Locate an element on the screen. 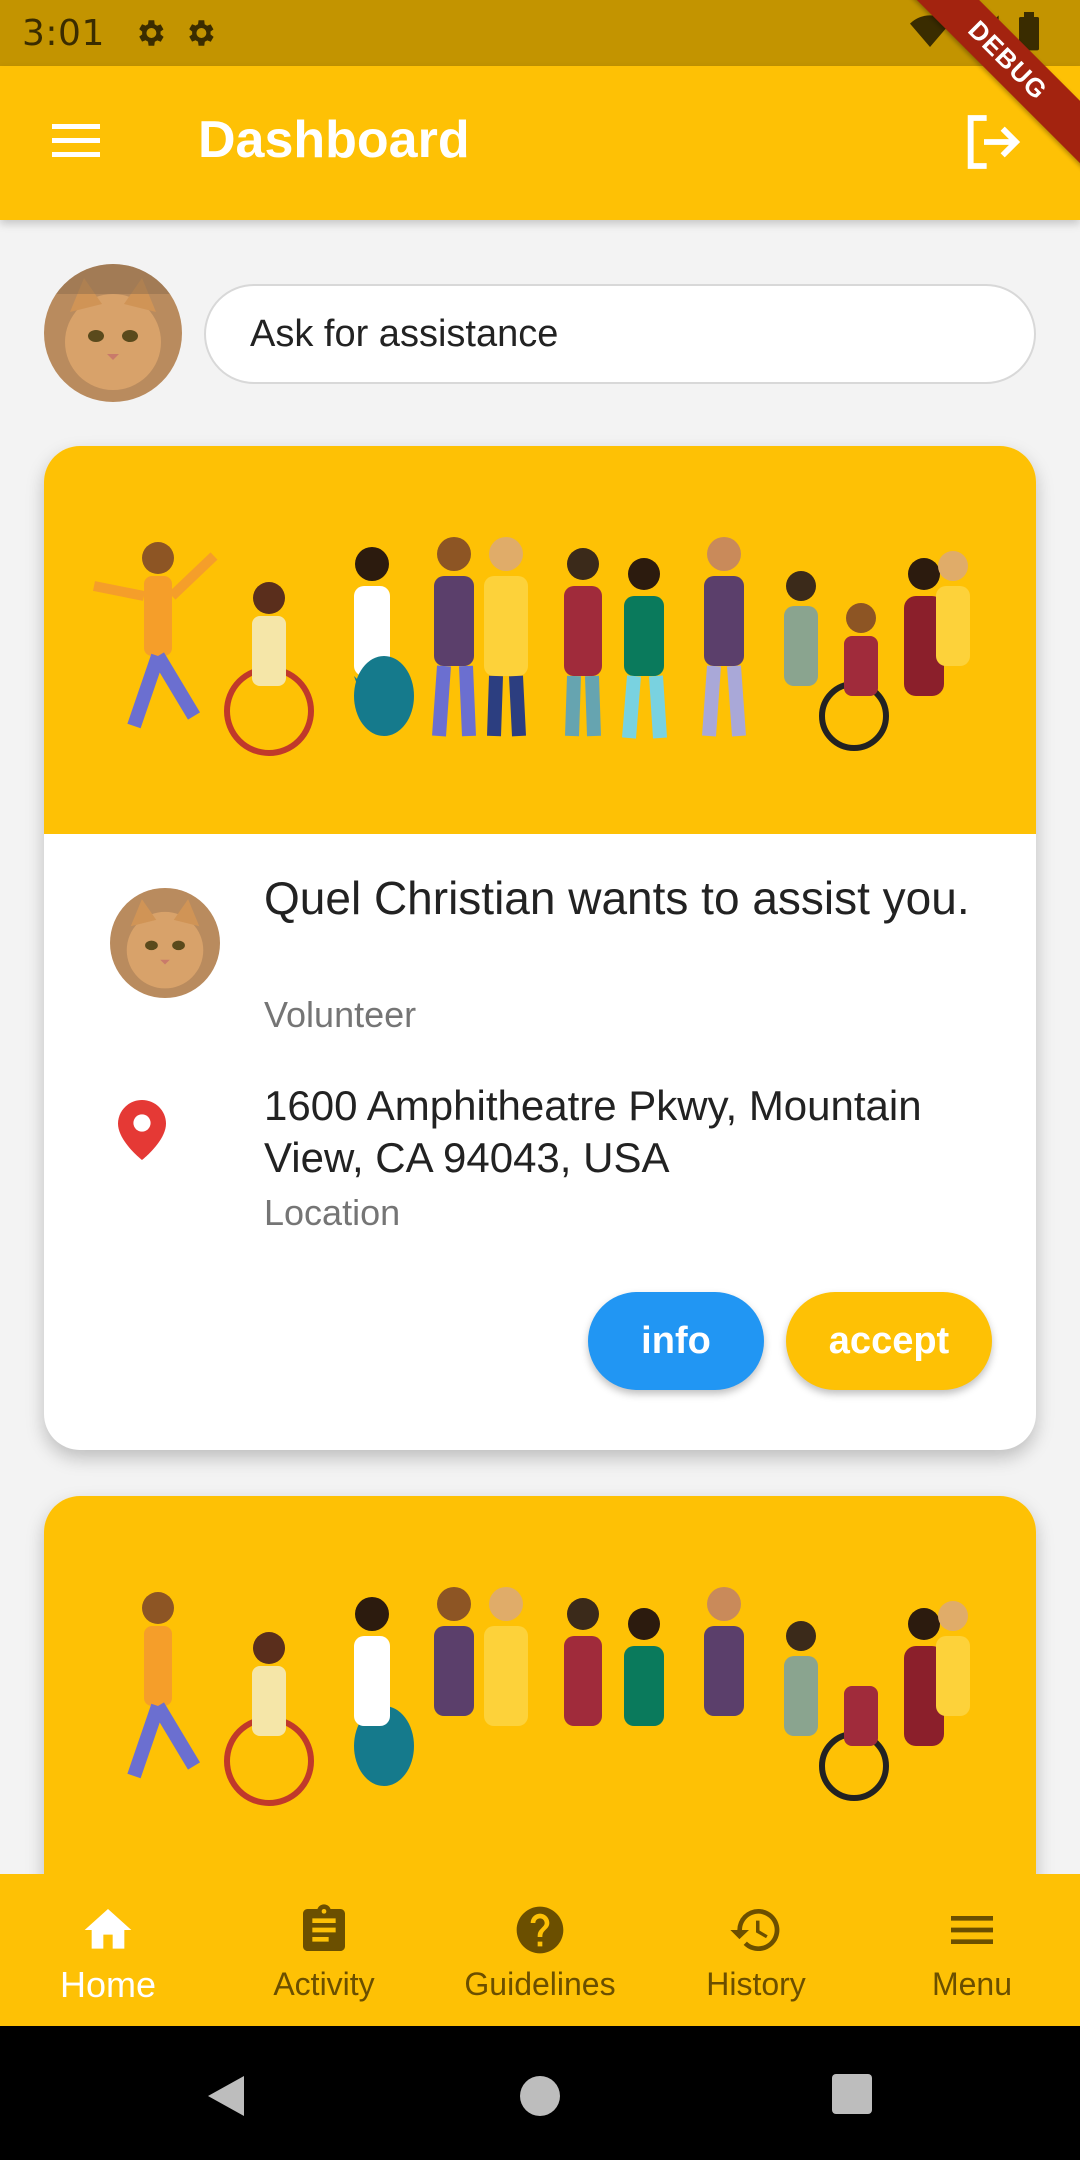 The image size is (1080, 2160). recents-icon is located at coordinates (852, 2094).